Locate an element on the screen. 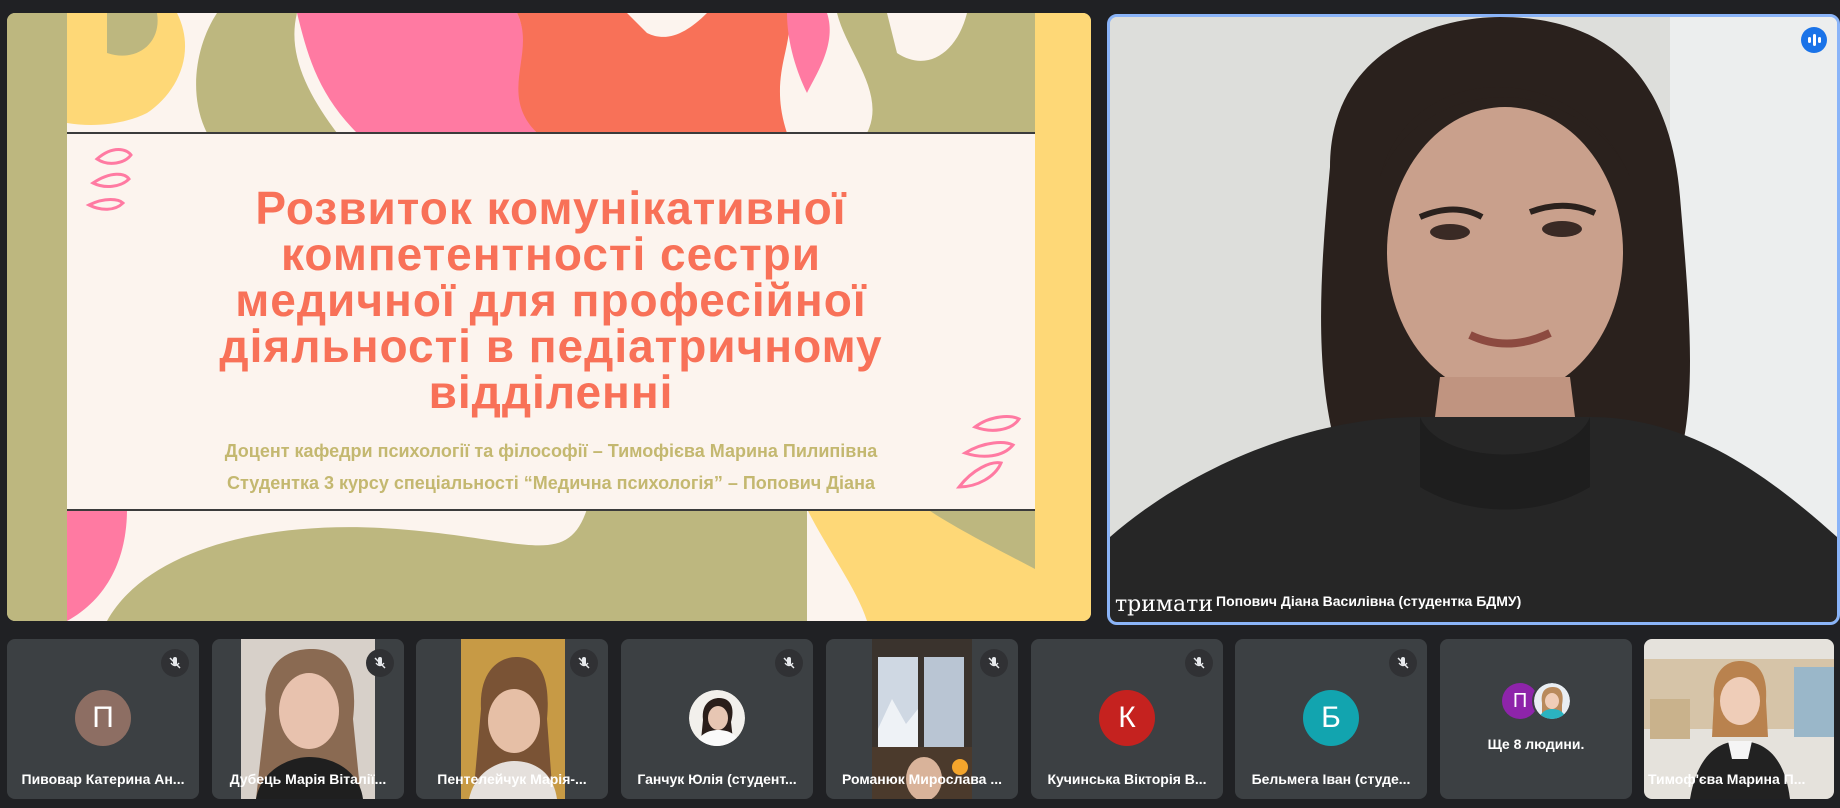  avatar: П is located at coordinates (103, 718).